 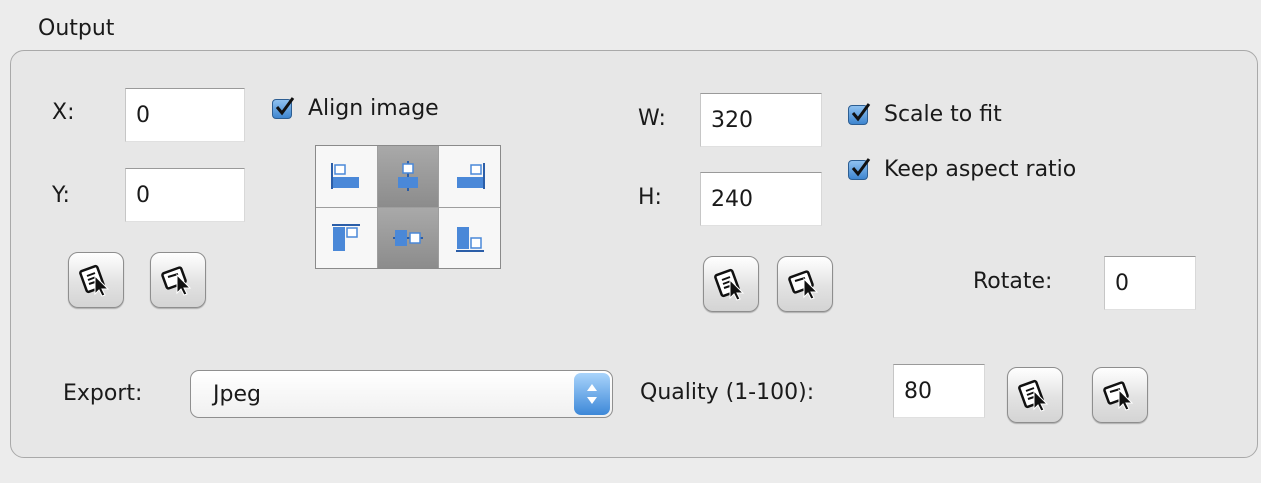 I want to click on width-input: 320, so click(x=761, y=120).